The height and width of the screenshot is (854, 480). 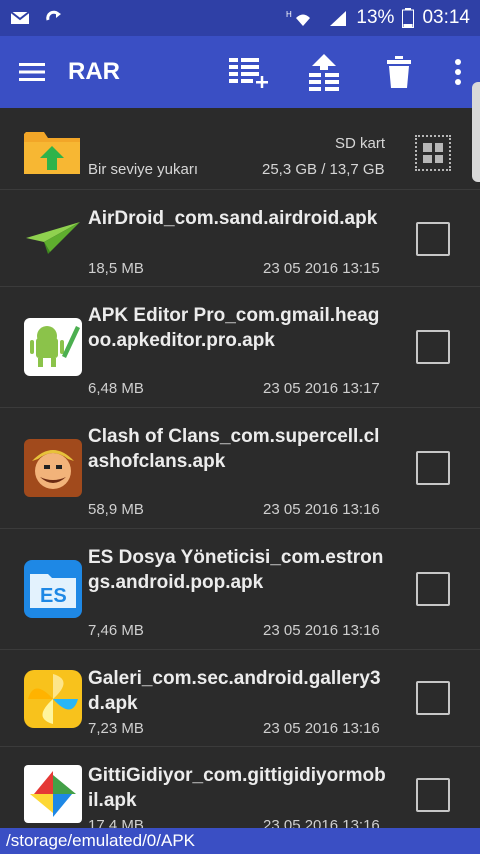 I want to click on battery-icon, so click(x=408, y=18).